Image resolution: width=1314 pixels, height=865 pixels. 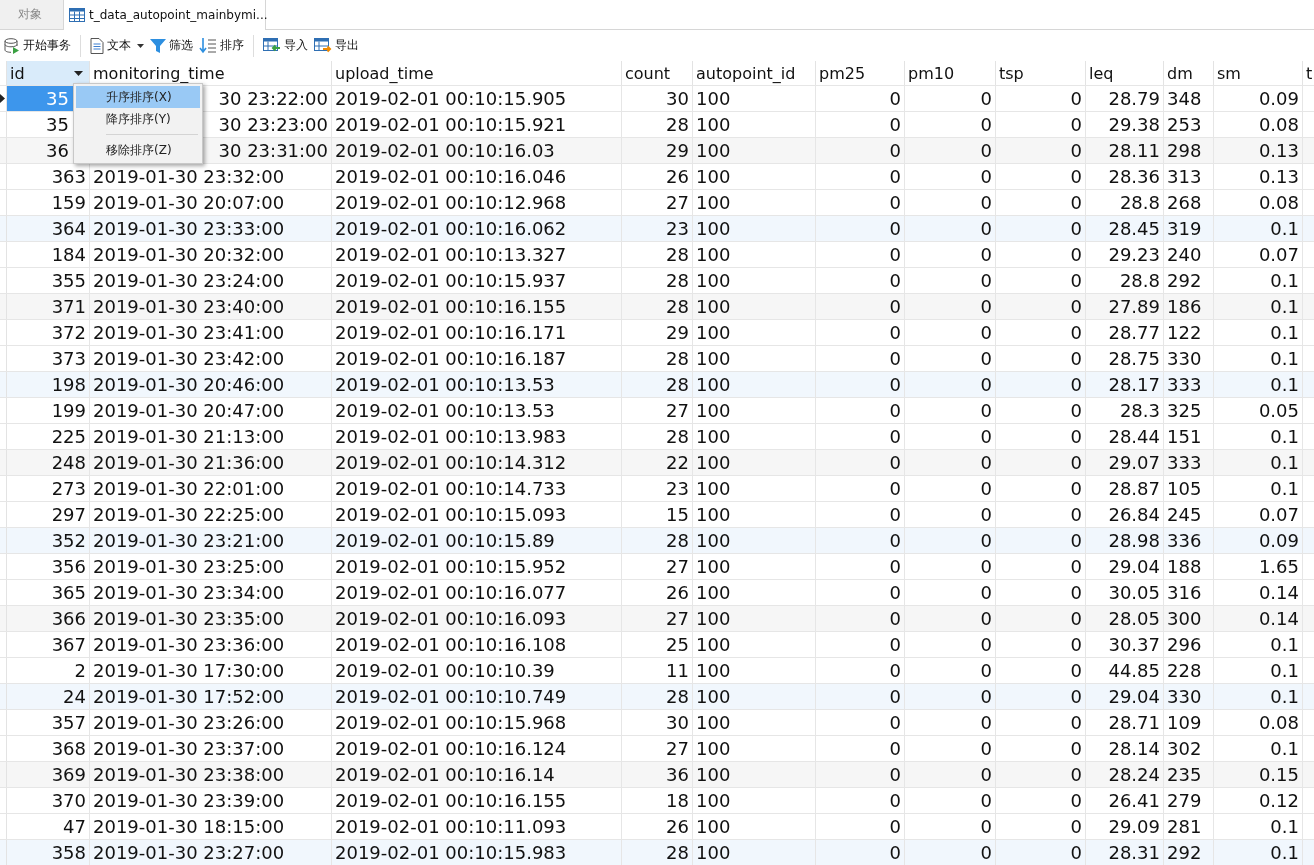 What do you see at coordinates (1189, 73) in the screenshot?
I see `column-header: dm` at bounding box center [1189, 73].